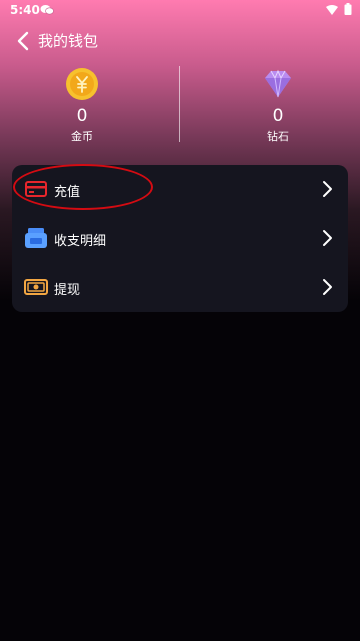 The height and width of the screenshot is (641, 360). I want to click on gold-coin-icon, so click(82, 84).